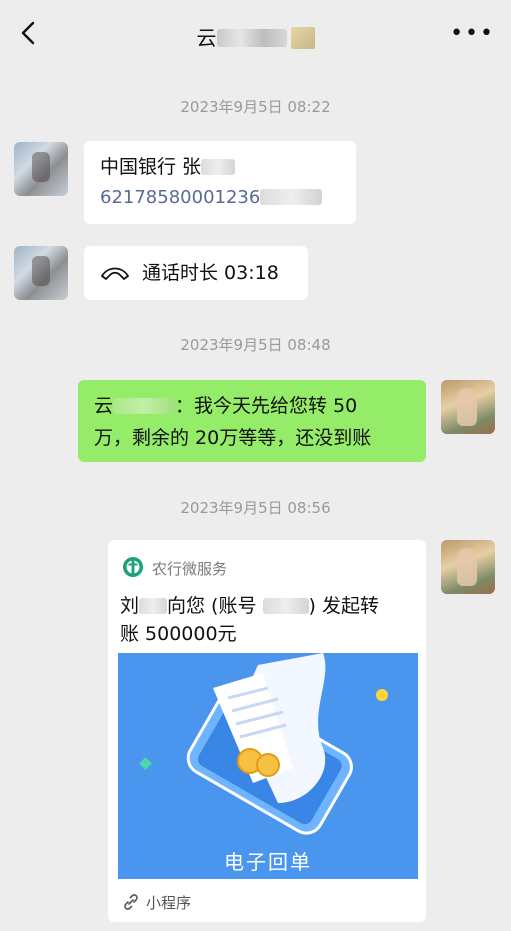  I want to click on more-button: •••, so click(472, 33).